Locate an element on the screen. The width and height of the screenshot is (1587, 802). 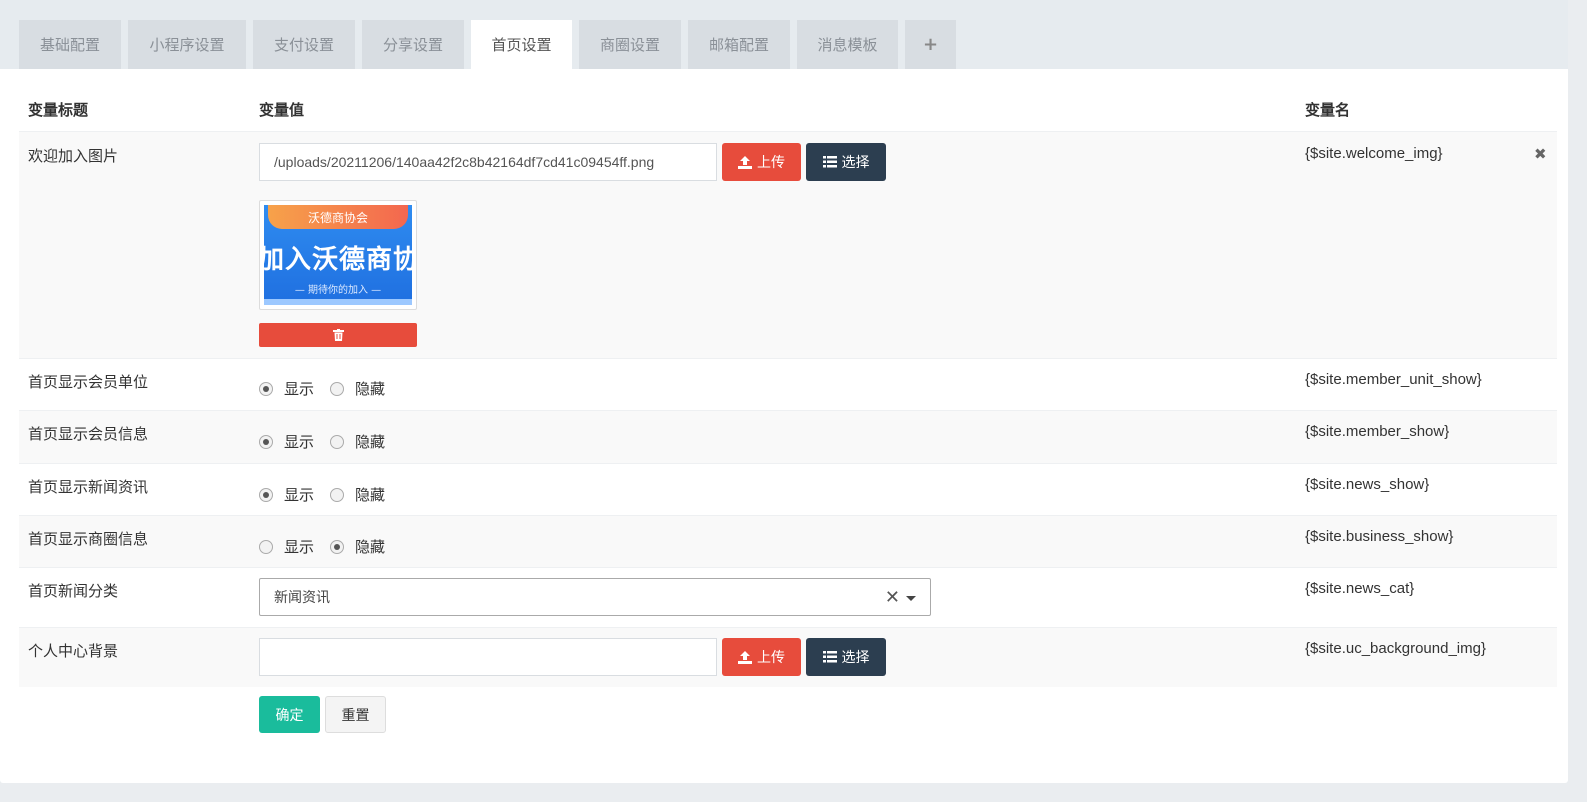
add-tab-button: + is located at coordinates (930, 44).